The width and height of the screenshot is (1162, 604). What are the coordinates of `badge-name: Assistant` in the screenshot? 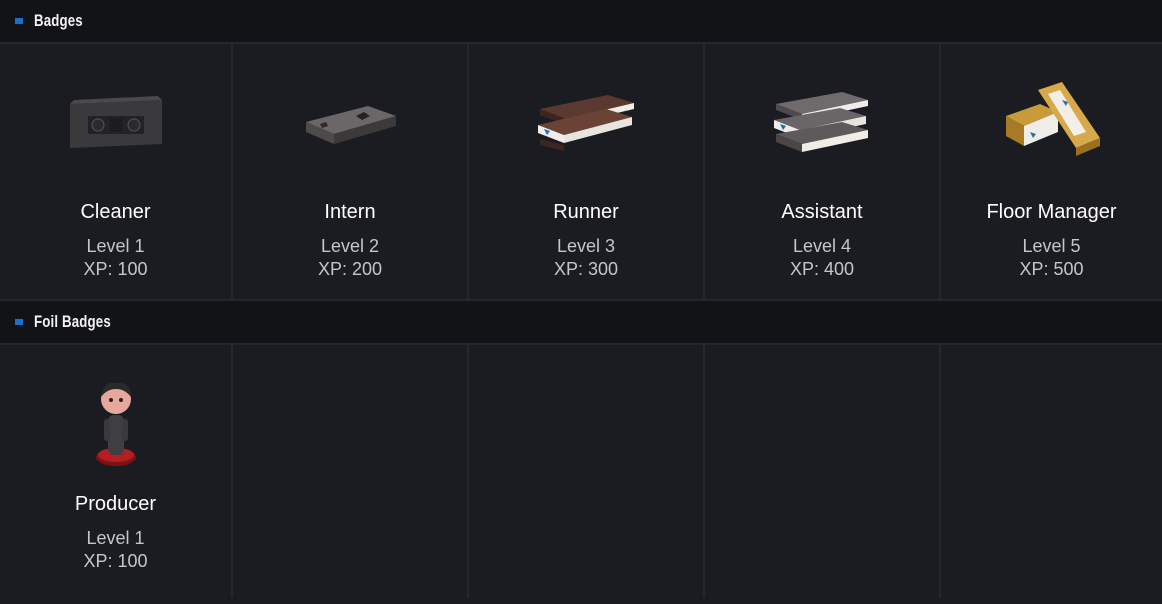 It's located at (822, 212).